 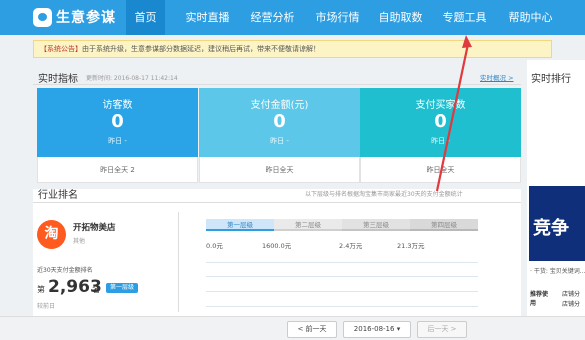 What do you see at coordinates (240, 225) in the screenshot?
I see `tier-1: 第一层级` at bounding box center [240, 225].